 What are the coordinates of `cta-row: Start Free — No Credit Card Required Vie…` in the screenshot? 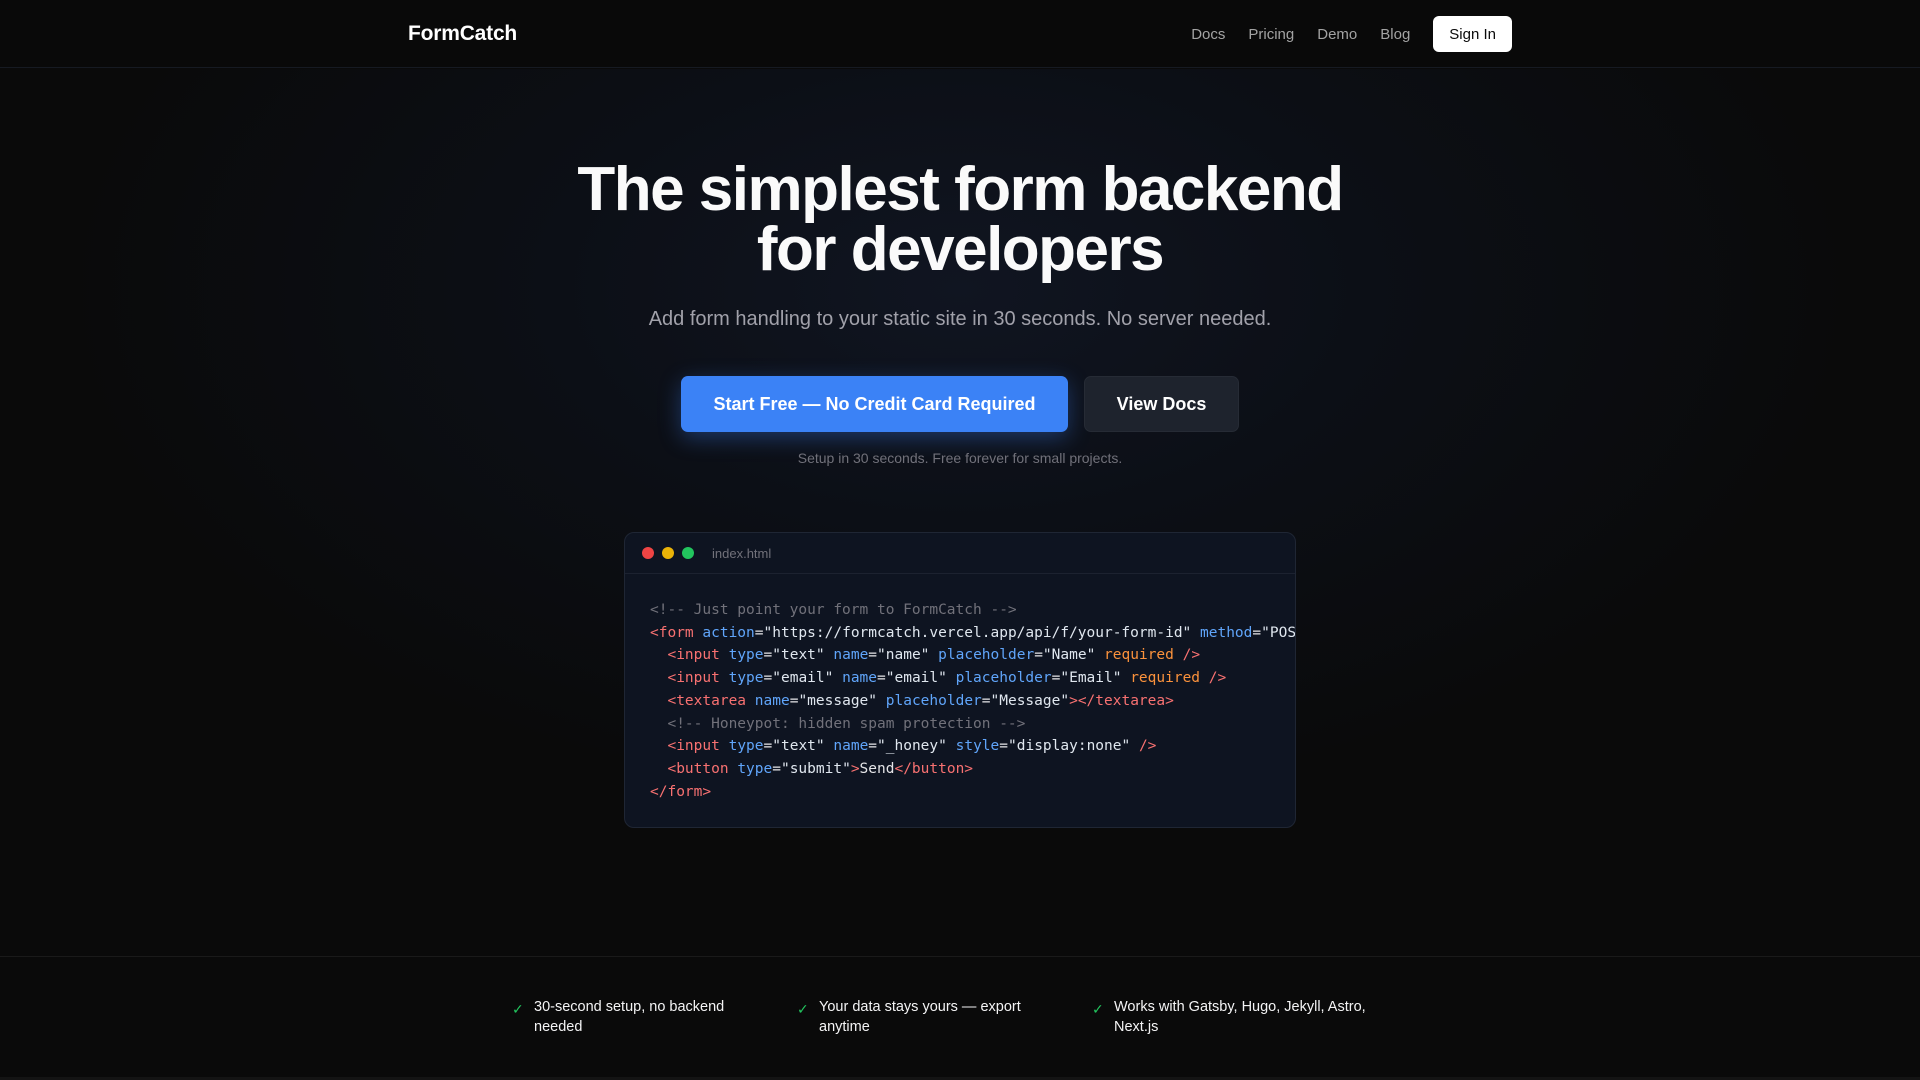 It's located at (960, 404).